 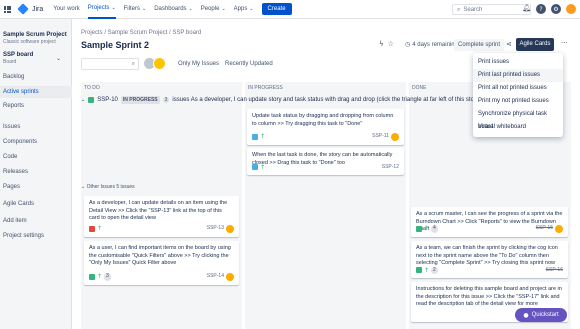 What do you see at coordinates (509, 44) in the screenshot?
I see `share-icon: ⋖` at bounding box center [509, 44].